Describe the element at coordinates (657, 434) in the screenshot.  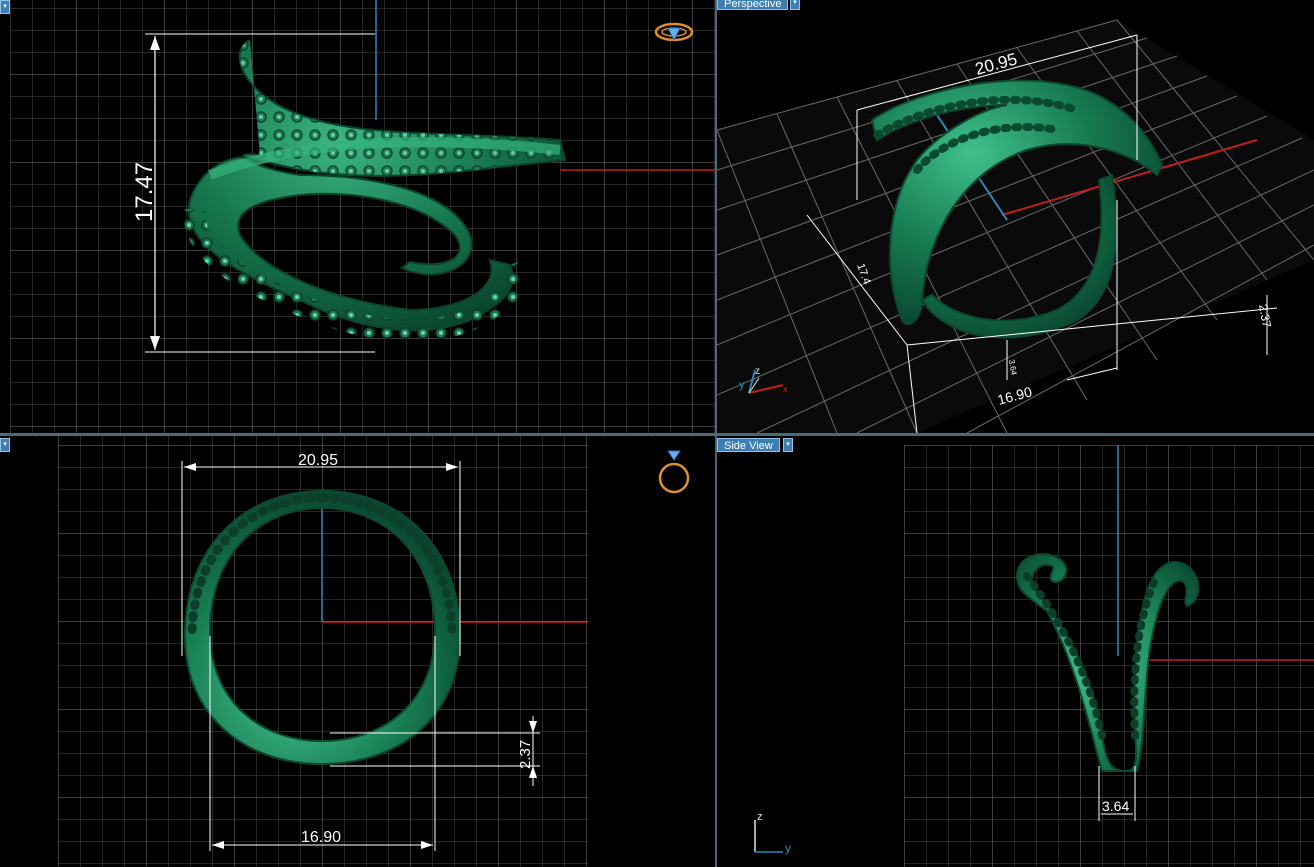
I see `viewport-splitter-horizontal` at that location.